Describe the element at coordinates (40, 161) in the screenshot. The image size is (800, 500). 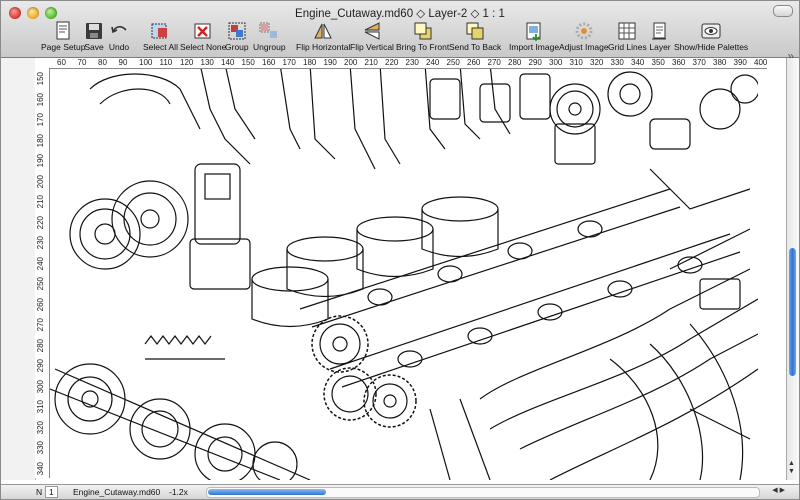
I see `left-ruler-tick: 190` at that location.